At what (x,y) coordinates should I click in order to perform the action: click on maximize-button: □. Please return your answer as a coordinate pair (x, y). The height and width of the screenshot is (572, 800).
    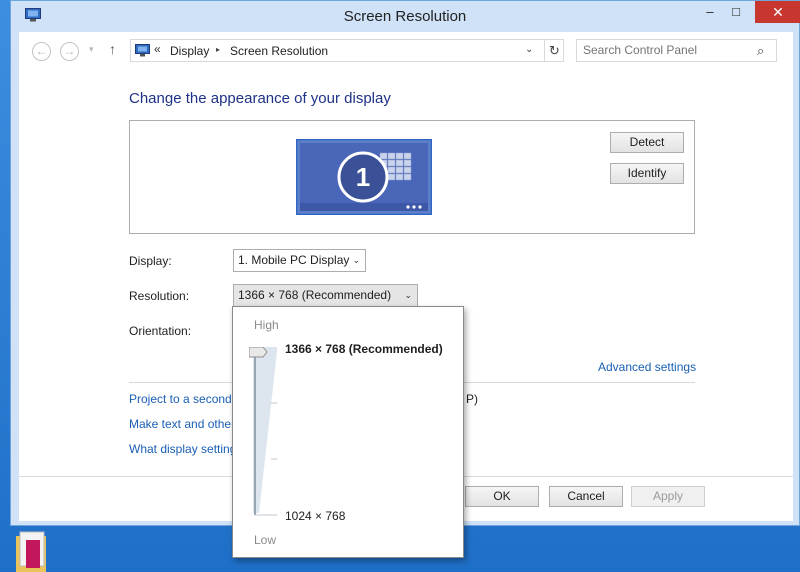
    Looking at the image, I should click on (736, 12).